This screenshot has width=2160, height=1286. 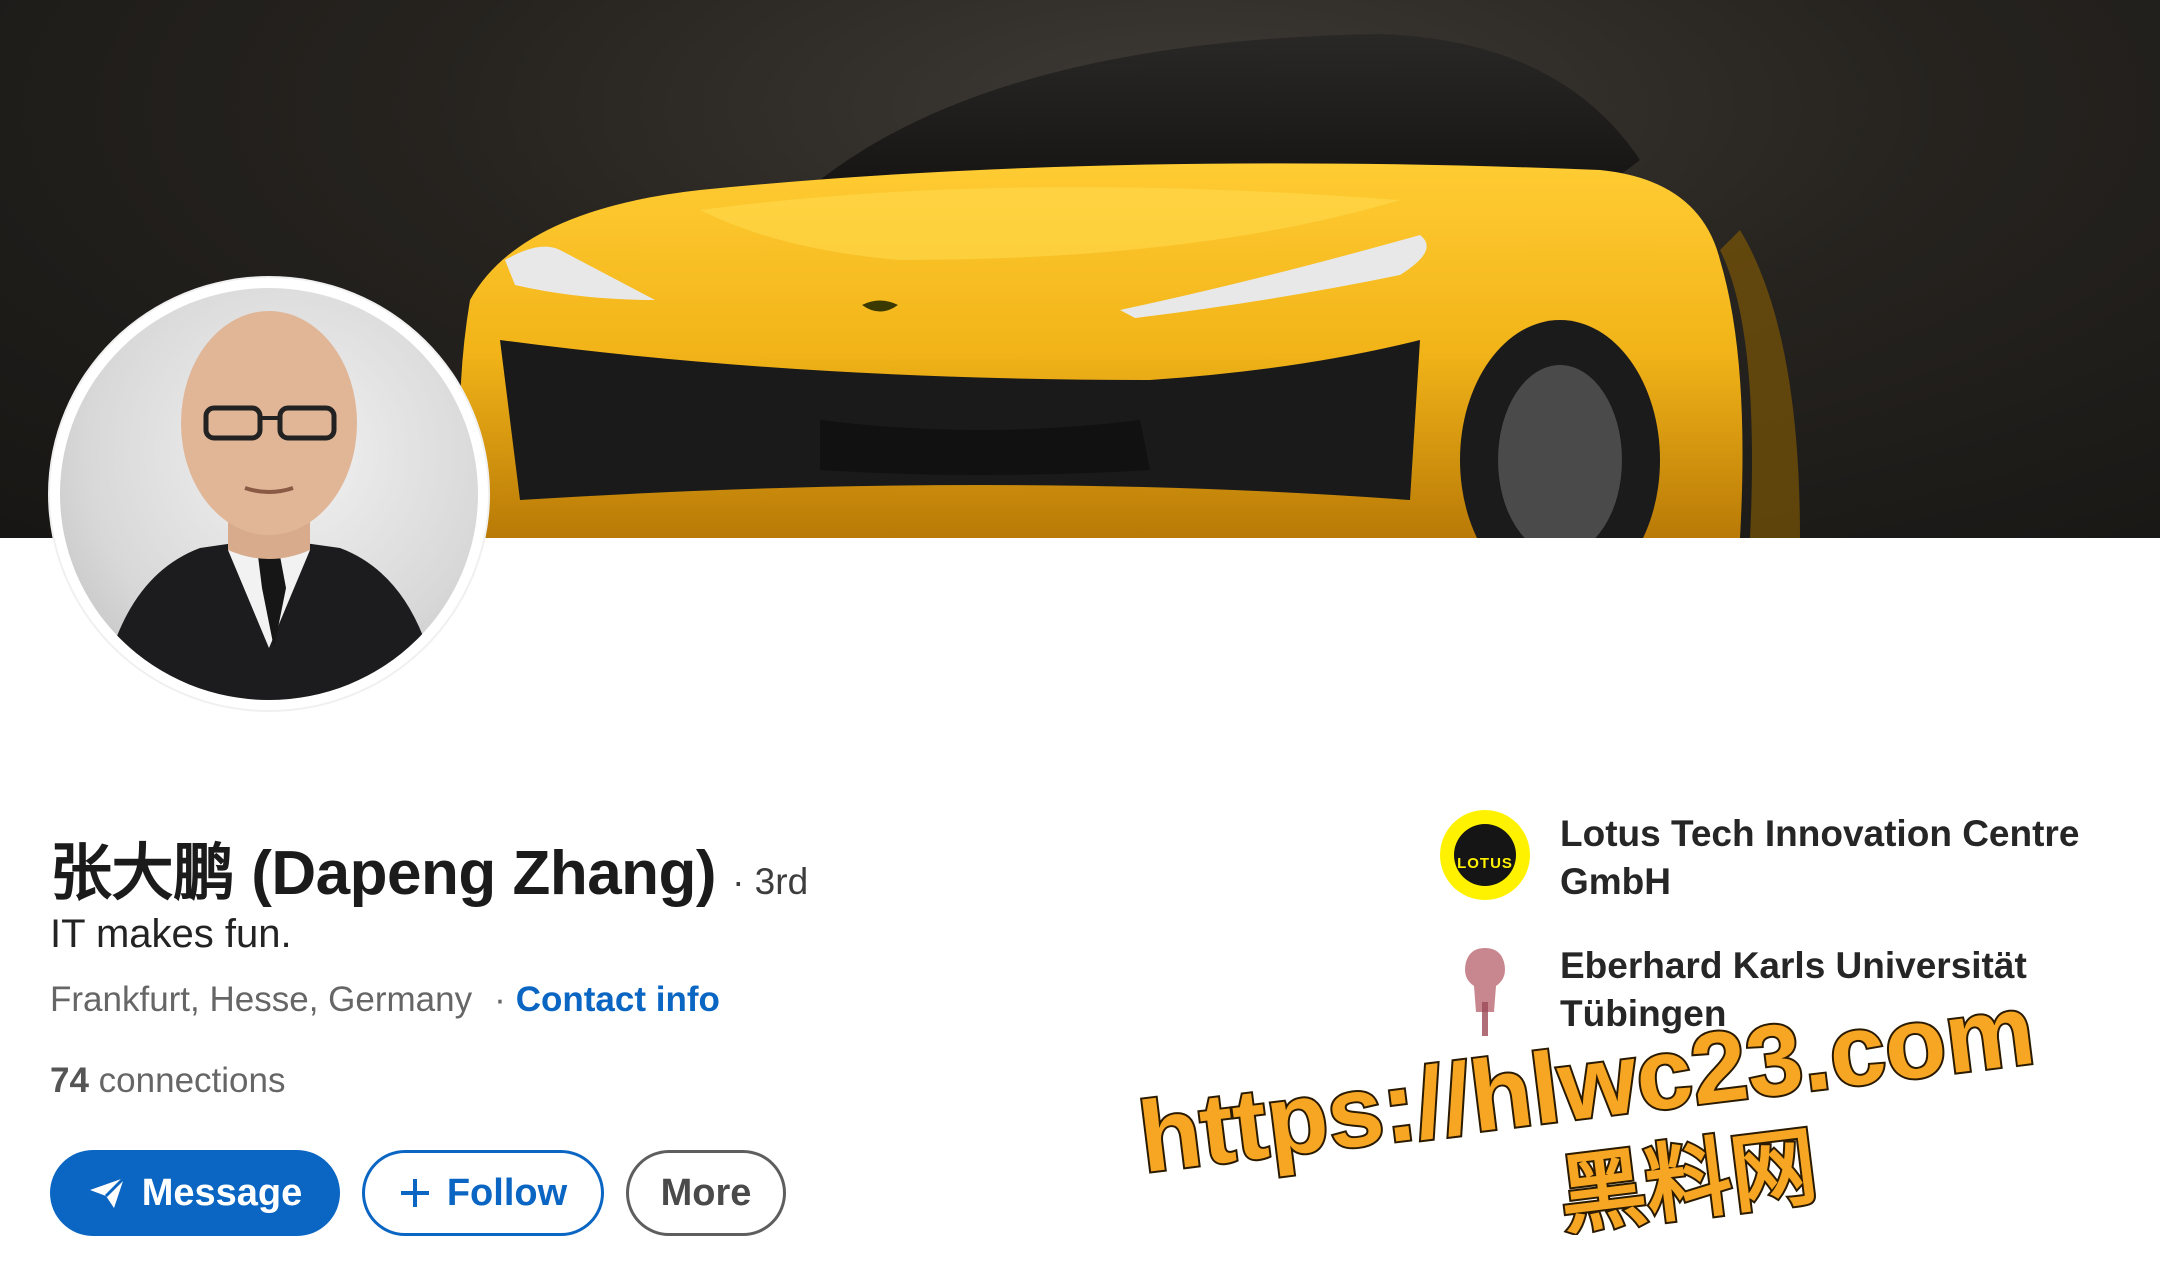 I want to click on more-button: More, so click(x=706, y=1193).